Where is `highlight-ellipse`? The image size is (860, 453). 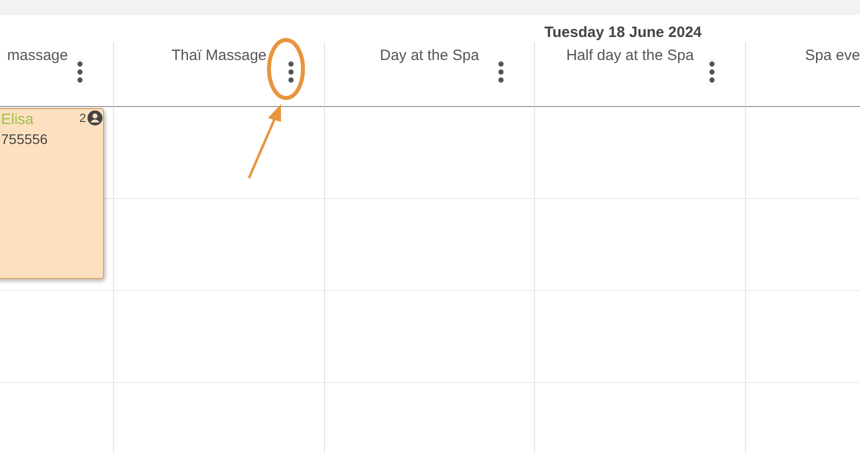 highlight-ellipse is located at coordinates (286, 69).